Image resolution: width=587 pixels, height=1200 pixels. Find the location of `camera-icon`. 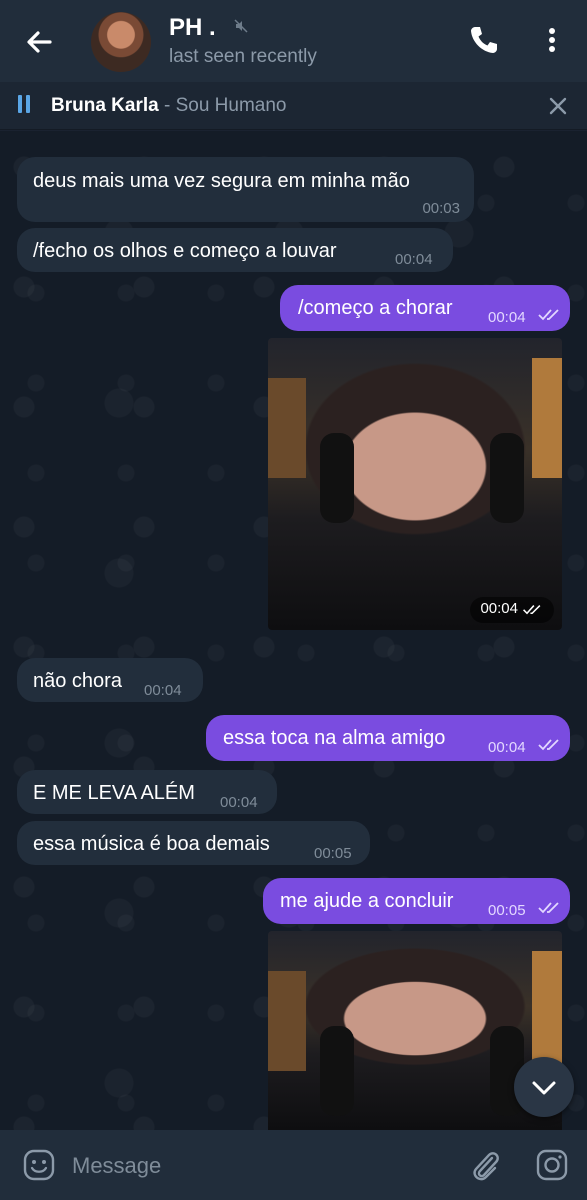

camera-icon is located at coordinates (552, 1165).